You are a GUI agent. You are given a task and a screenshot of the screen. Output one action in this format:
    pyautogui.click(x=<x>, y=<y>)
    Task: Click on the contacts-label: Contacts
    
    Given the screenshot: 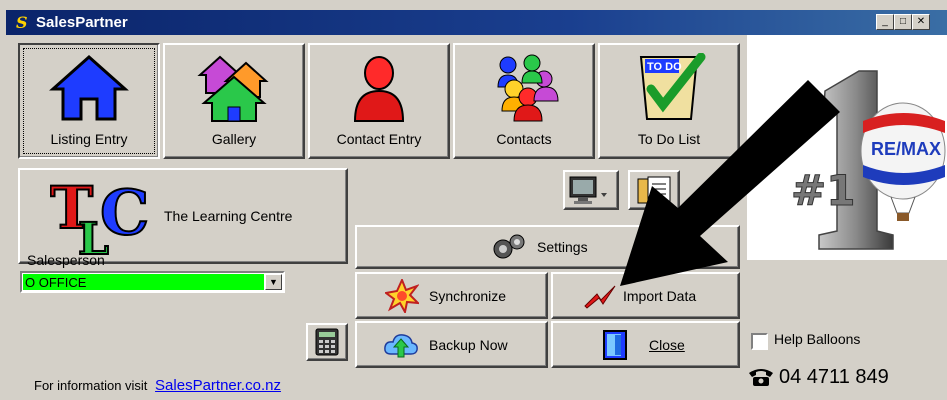 What is the action you would take?
    pyautogui.click(x=524, y=139)
    